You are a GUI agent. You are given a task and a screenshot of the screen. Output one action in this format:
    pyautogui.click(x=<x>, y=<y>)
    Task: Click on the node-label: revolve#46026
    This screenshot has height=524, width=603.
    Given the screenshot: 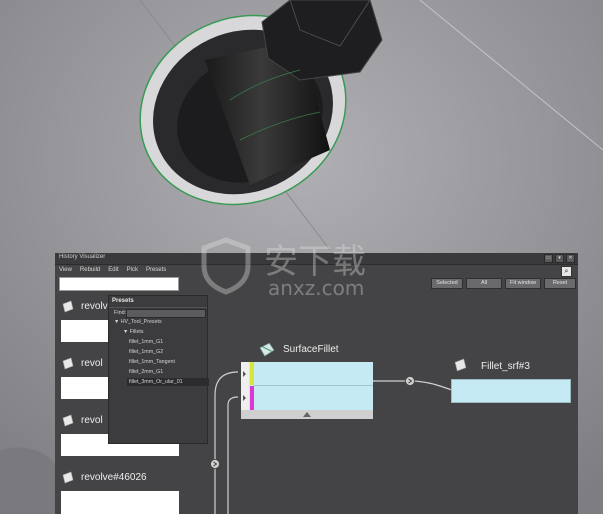 What is the action you would take?
    pyautogui.click(x=114, y=477)
    